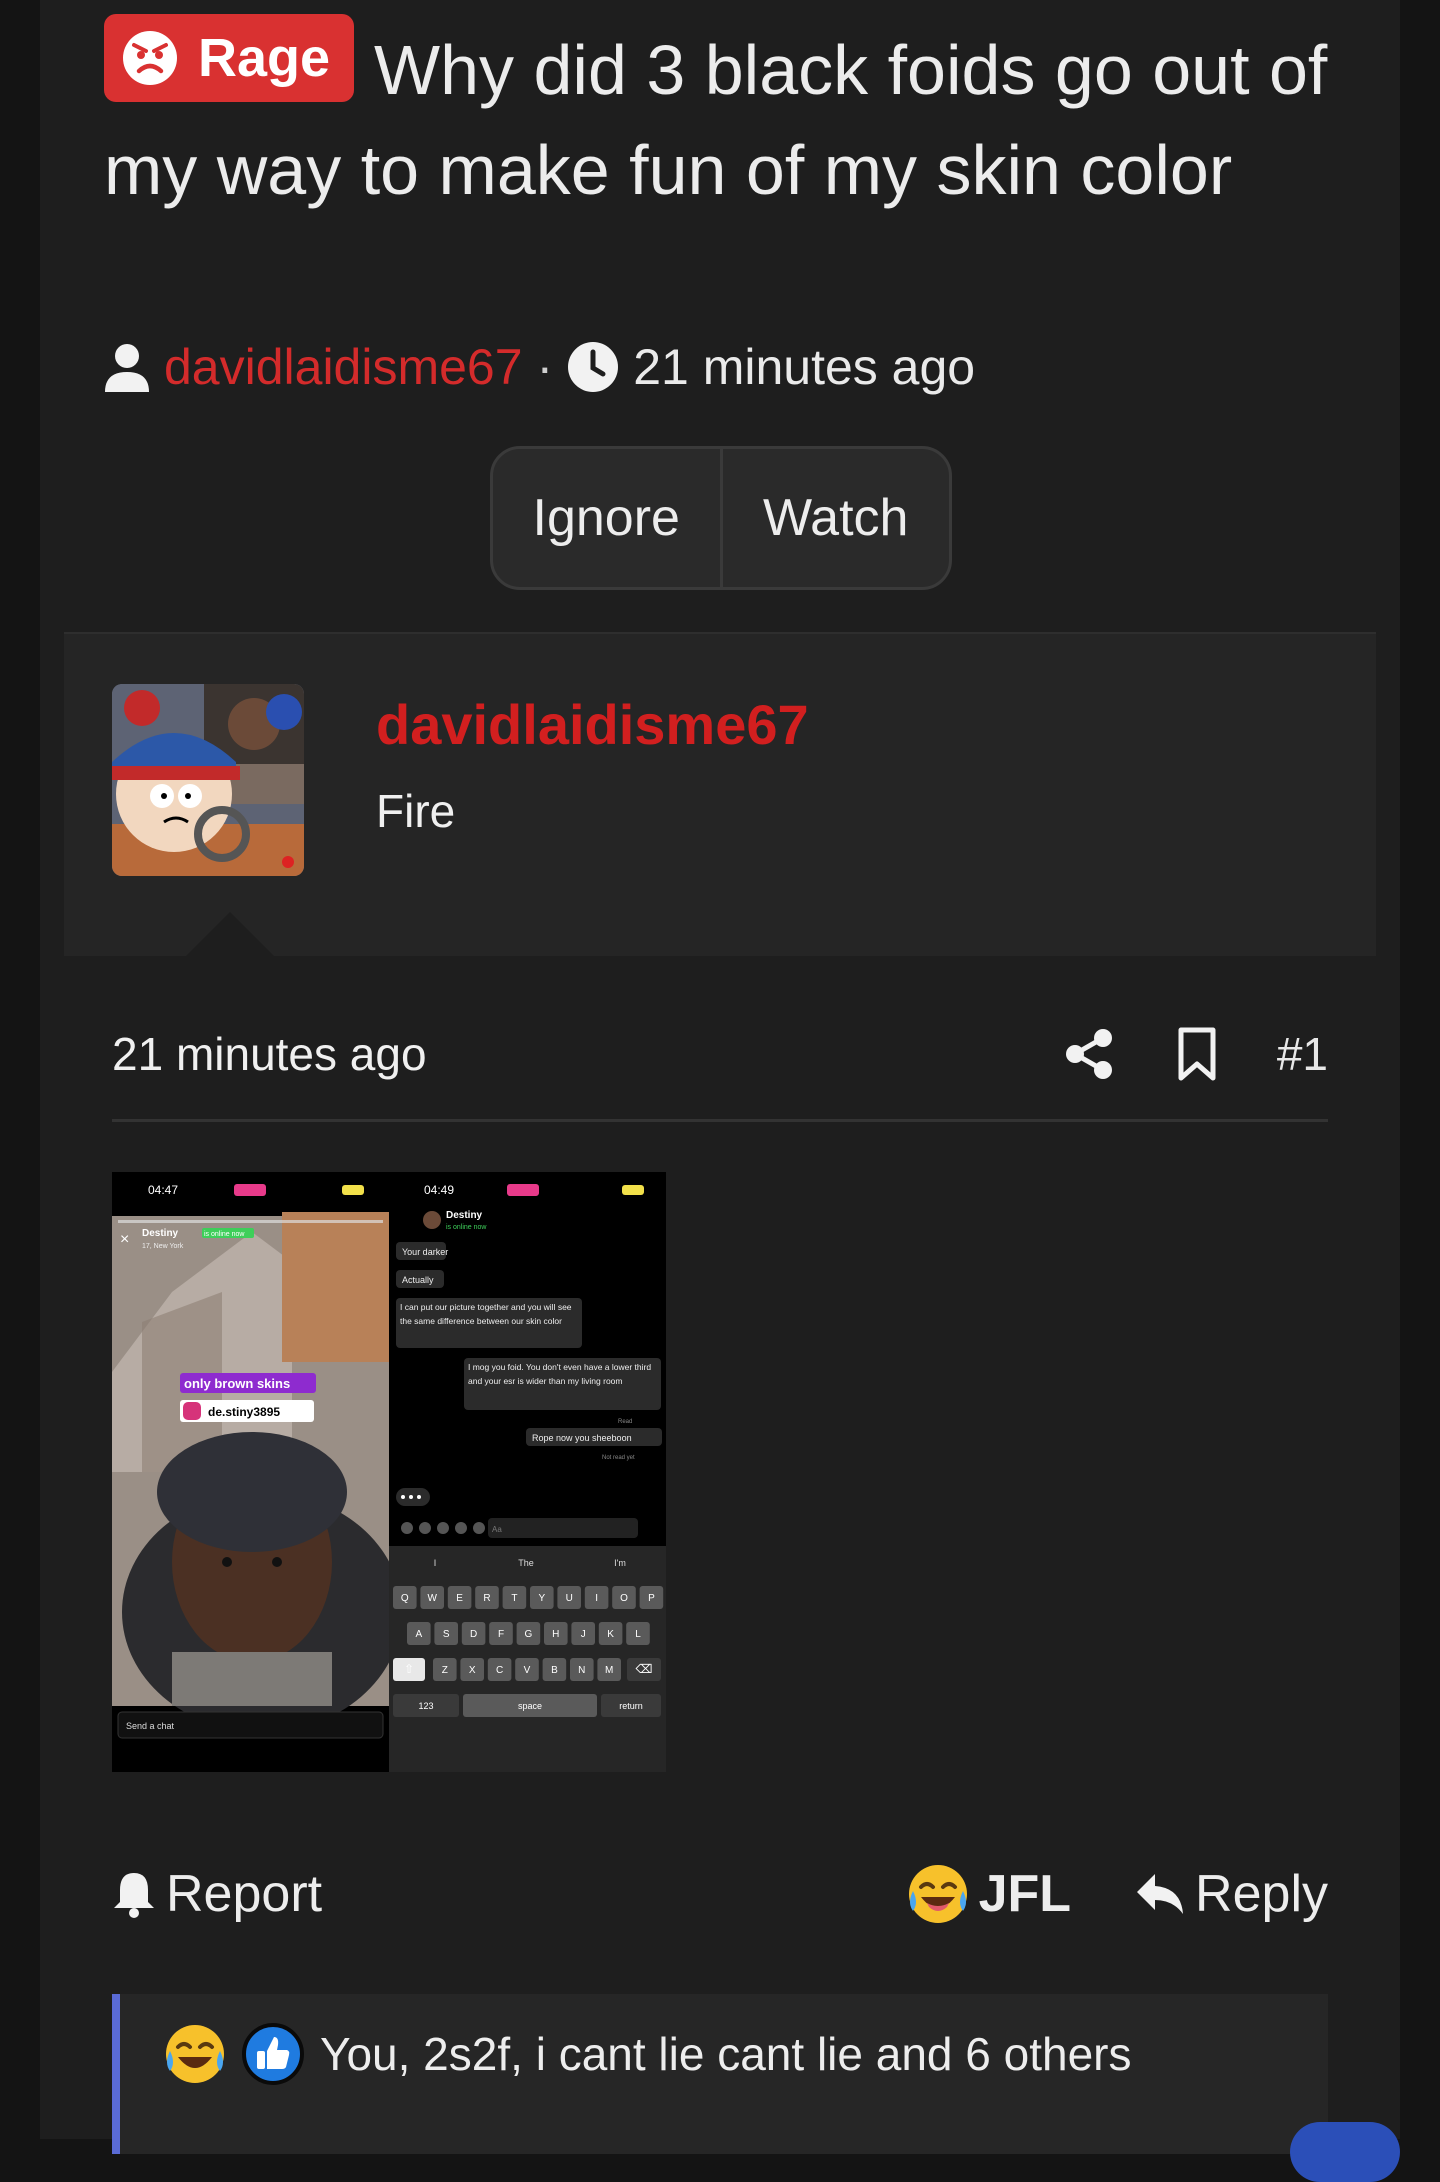  Describe the element at coordinates (529, 1634) in the screenshot. I see `keyboard-key-label: G` at that location.